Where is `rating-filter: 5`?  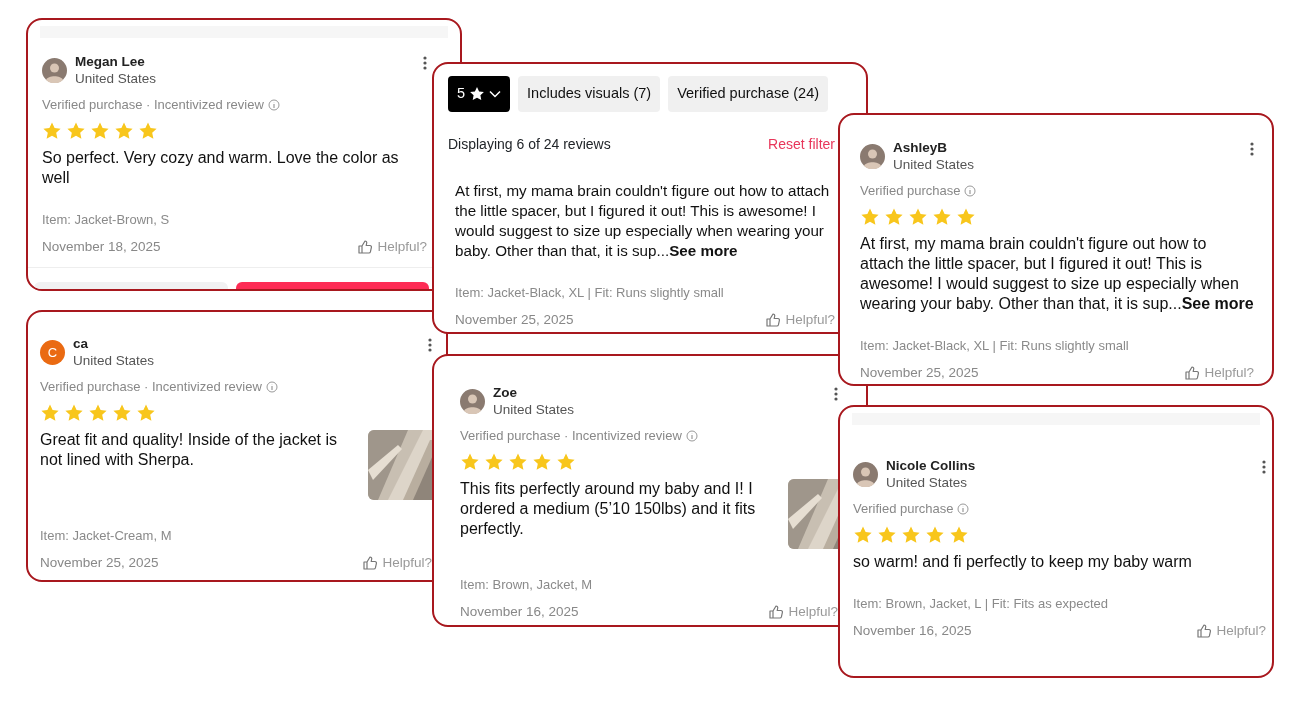
rating-filter: 5 is located at coordinates (479, 94).